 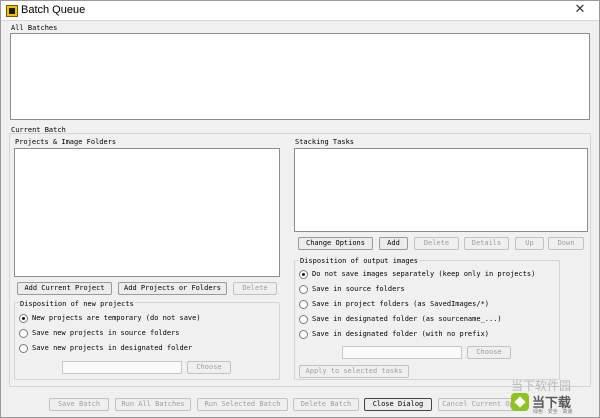 I want to click on title-bar: Batch Queue ✕, so click(x=300, y=11).